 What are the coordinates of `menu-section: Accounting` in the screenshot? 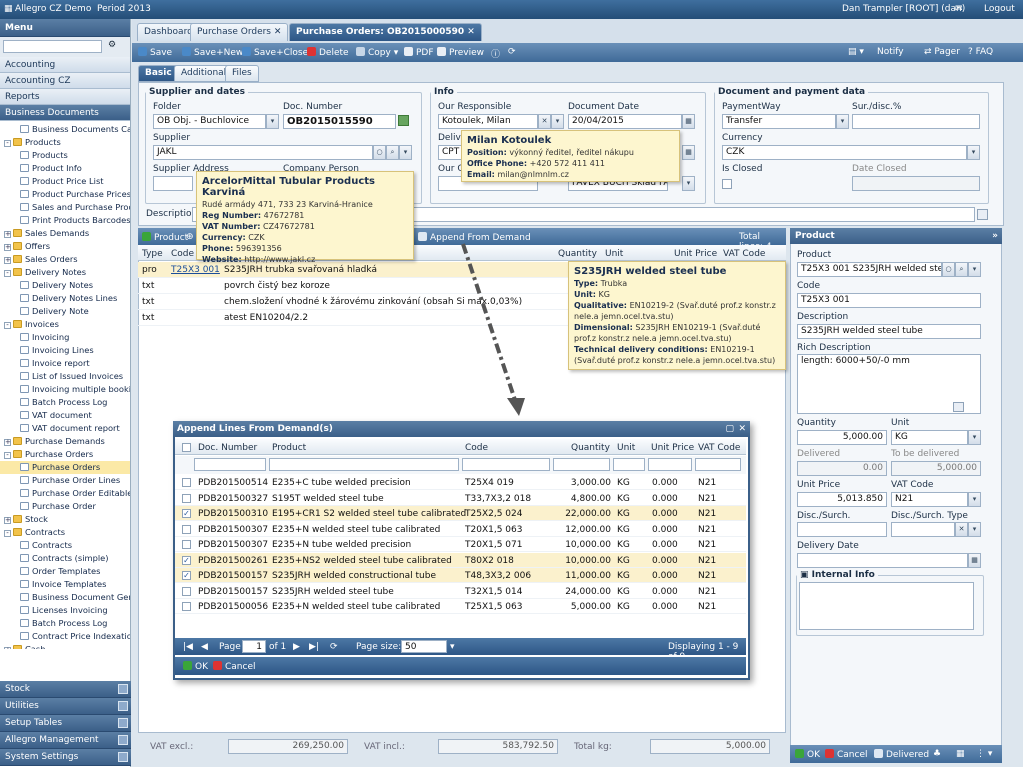 It's located at (65, 65).